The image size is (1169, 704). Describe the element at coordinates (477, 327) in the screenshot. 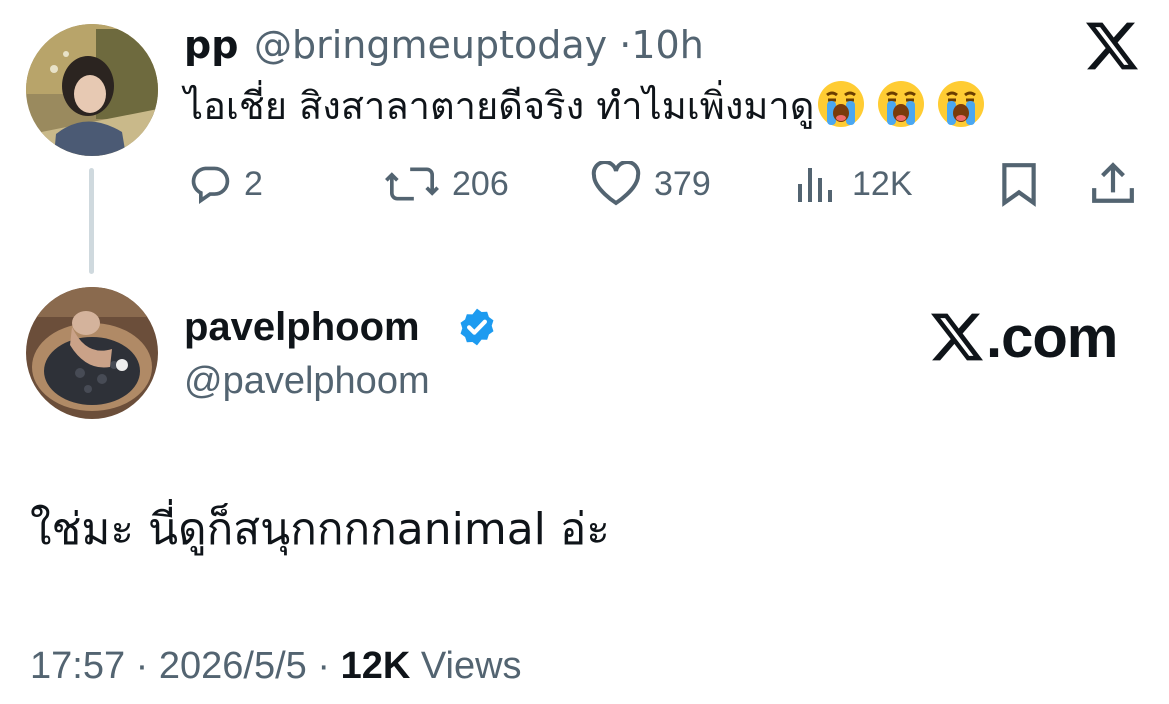

I see `verified-badge-icon` at that location.